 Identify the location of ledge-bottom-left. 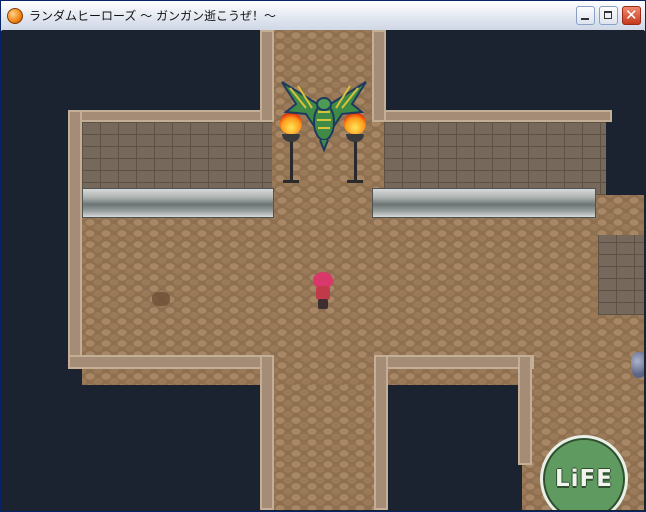
(171, 362).